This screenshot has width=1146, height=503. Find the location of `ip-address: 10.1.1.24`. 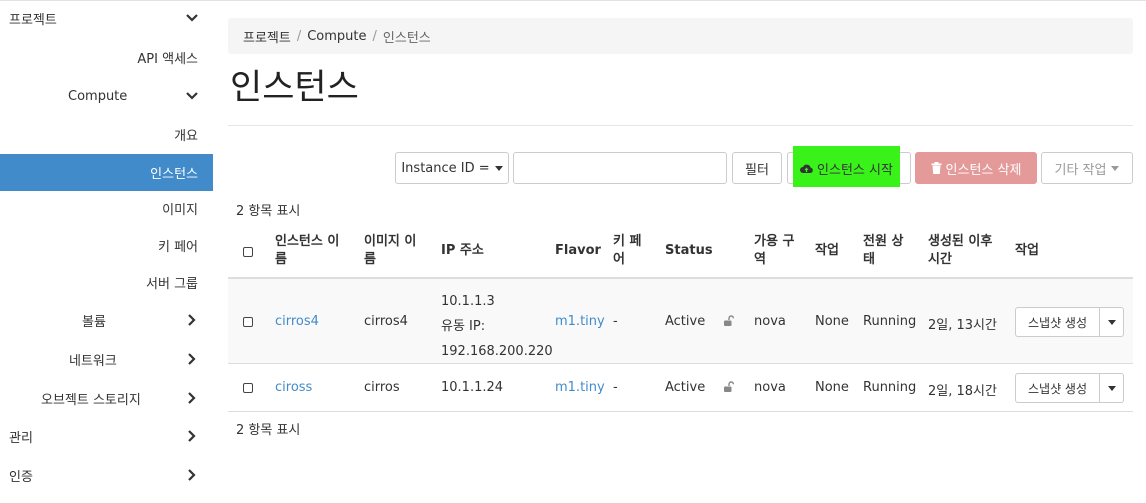

ip-address: 10.1.1.24 is located at coordinates (472, 387).